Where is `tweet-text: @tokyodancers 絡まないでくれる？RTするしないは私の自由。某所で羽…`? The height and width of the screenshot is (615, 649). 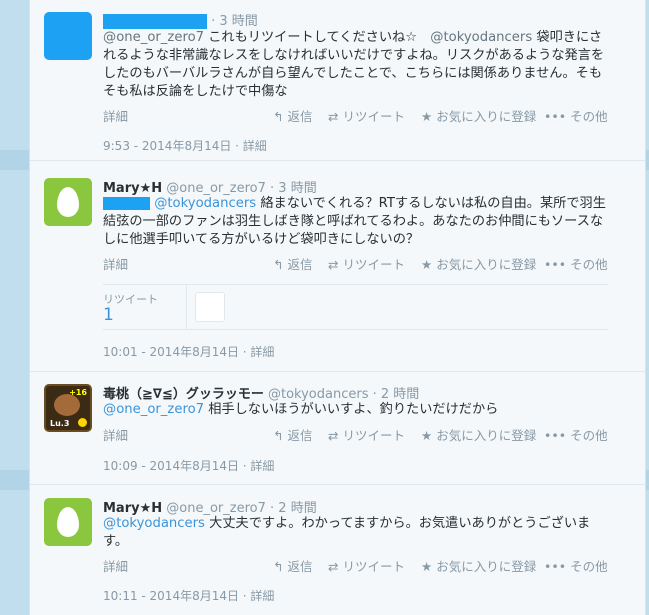 tweet-text: @tokyodancers 絡まないでくれる？RTするしないは私の自由。某所で羽… is located at coordinates (354, 221).